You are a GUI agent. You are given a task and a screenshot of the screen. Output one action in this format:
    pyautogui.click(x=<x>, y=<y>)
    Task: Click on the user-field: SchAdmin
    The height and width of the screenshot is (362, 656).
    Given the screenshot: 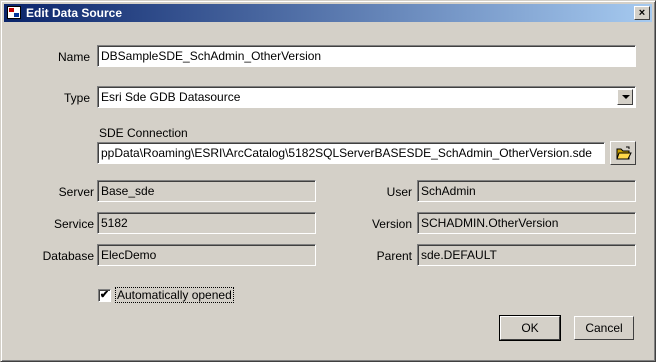 What is the action you would take?
    pyautogui.click(x=526, y=191)
    